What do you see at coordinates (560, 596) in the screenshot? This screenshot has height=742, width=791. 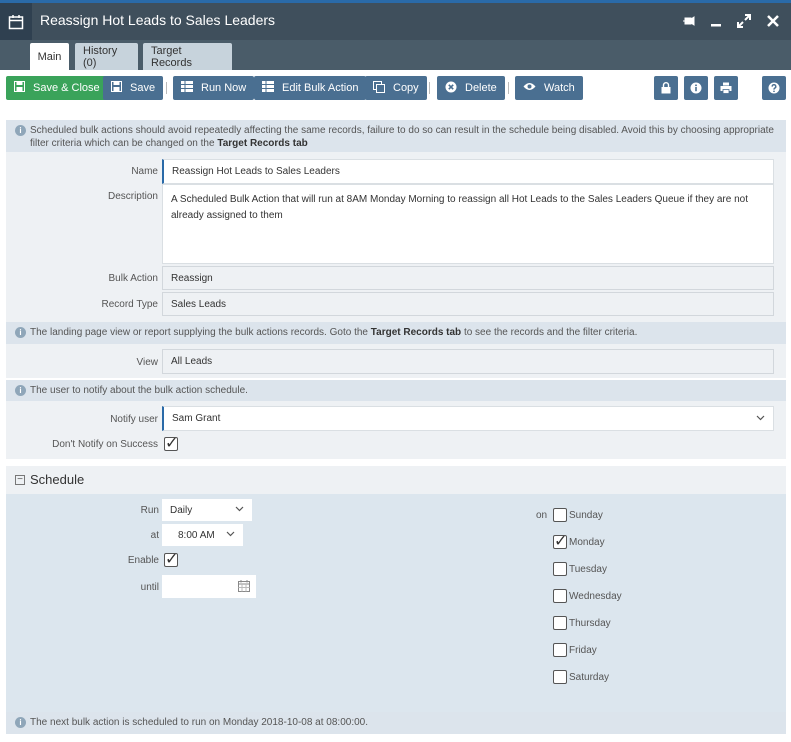 I see `wednesday-checkbox` at bounding box center [560, 596].